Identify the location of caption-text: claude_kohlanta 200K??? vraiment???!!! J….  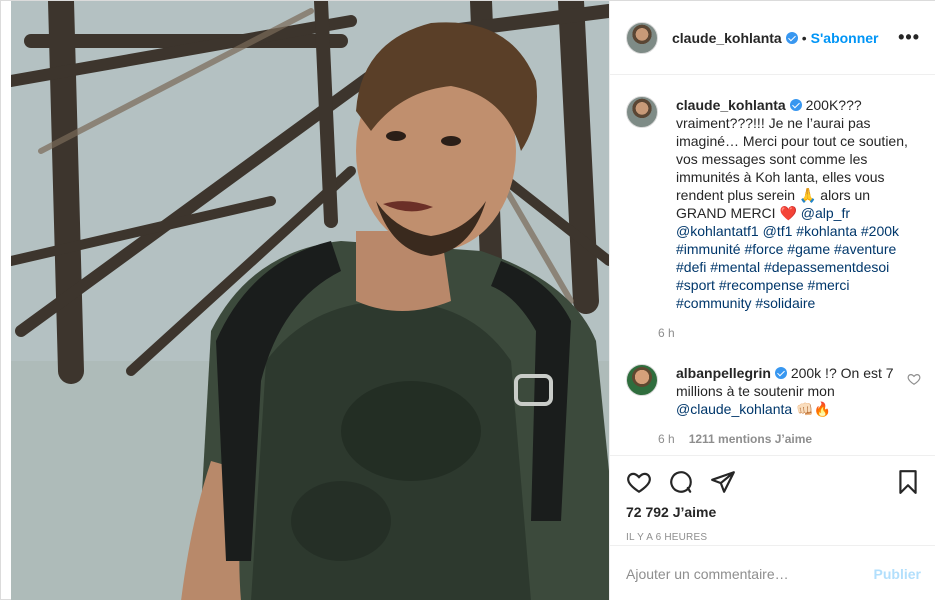
(792, 204).